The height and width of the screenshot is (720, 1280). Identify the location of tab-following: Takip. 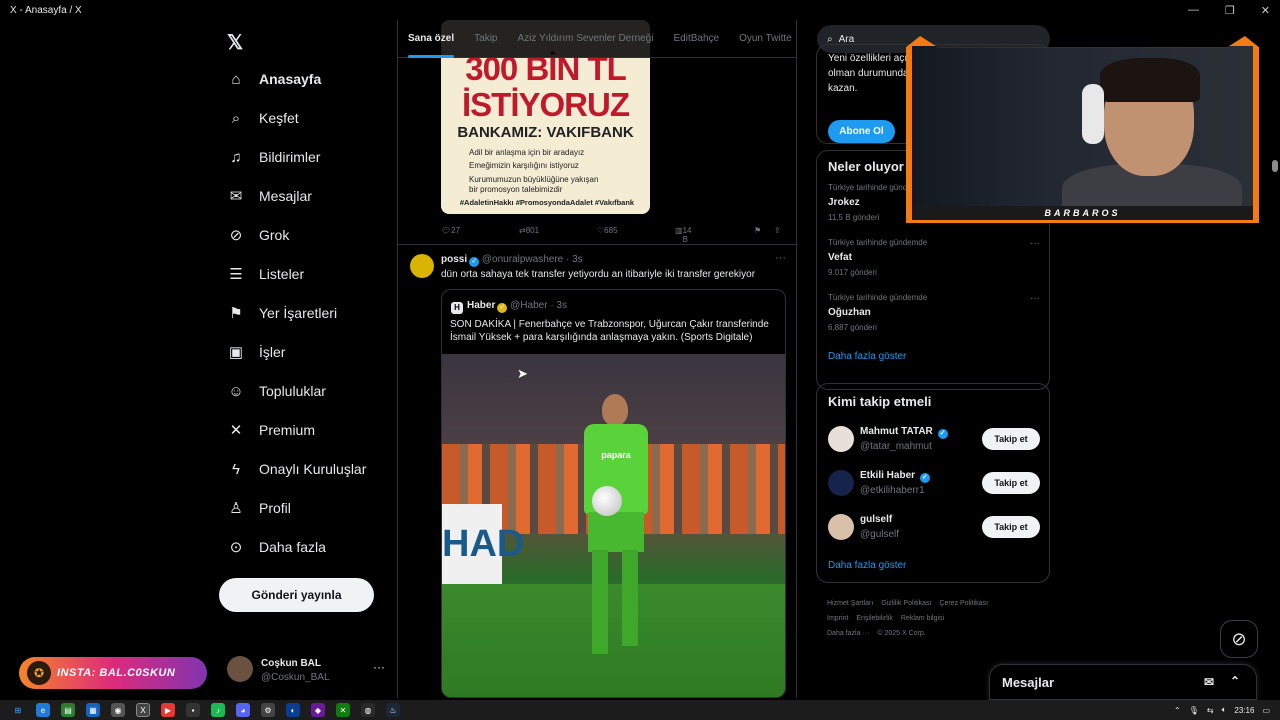
(485, 39).